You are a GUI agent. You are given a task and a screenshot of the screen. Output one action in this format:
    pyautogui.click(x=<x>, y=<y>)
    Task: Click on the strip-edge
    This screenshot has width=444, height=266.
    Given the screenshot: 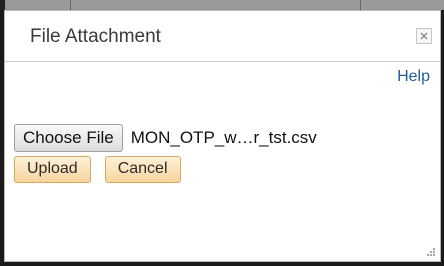 What is the action you would take?
    pyautogui.click(x=2, y=5)
    